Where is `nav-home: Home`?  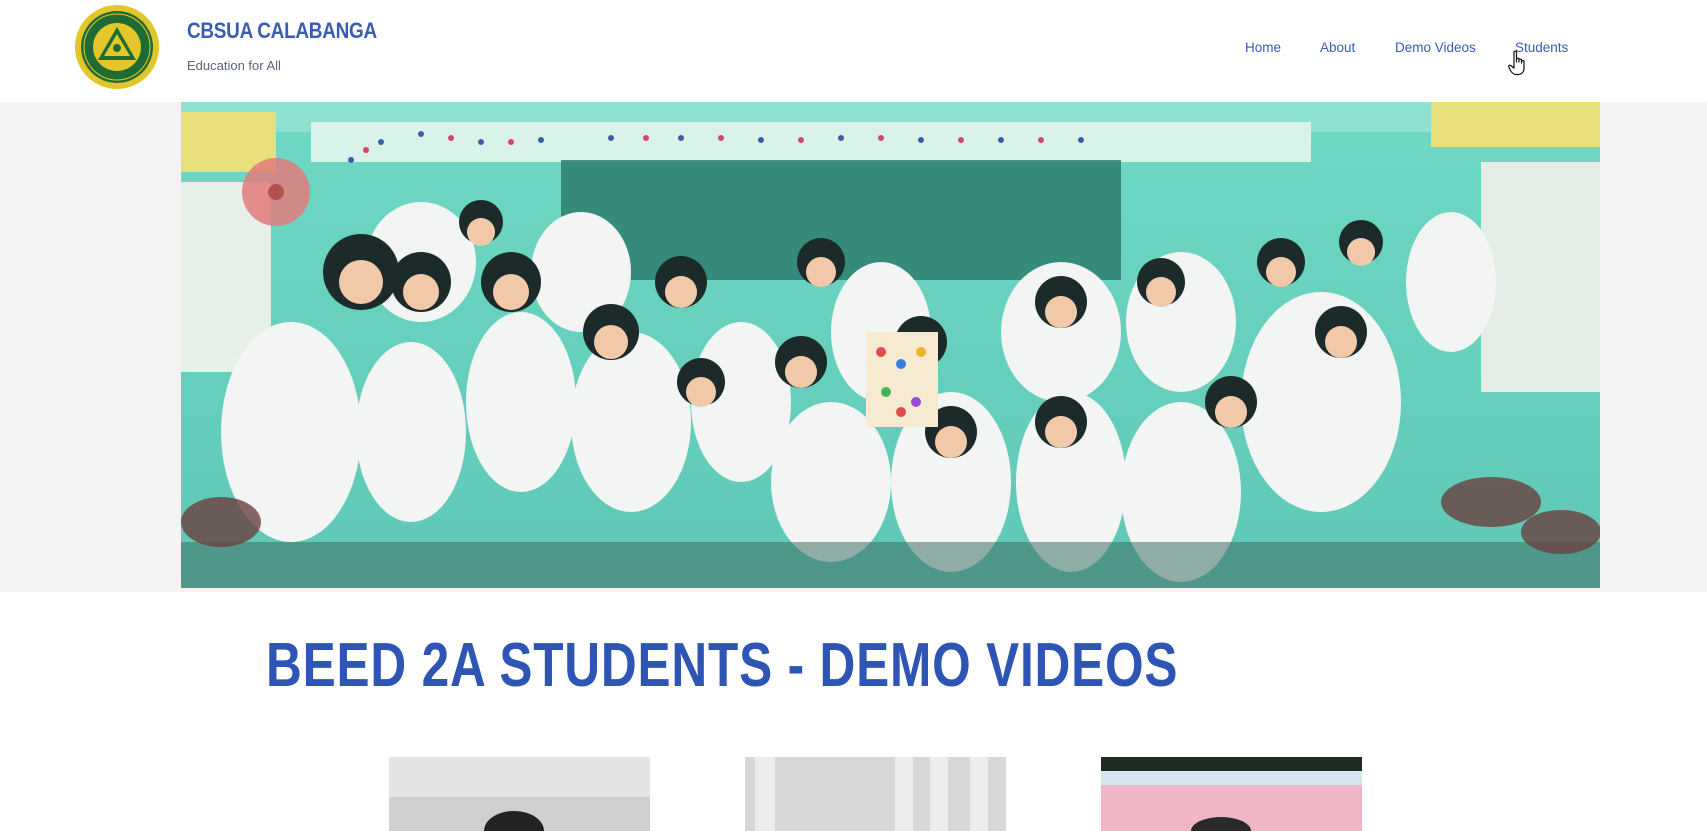 nav-home: Home is located at coordinates (1263, 47).